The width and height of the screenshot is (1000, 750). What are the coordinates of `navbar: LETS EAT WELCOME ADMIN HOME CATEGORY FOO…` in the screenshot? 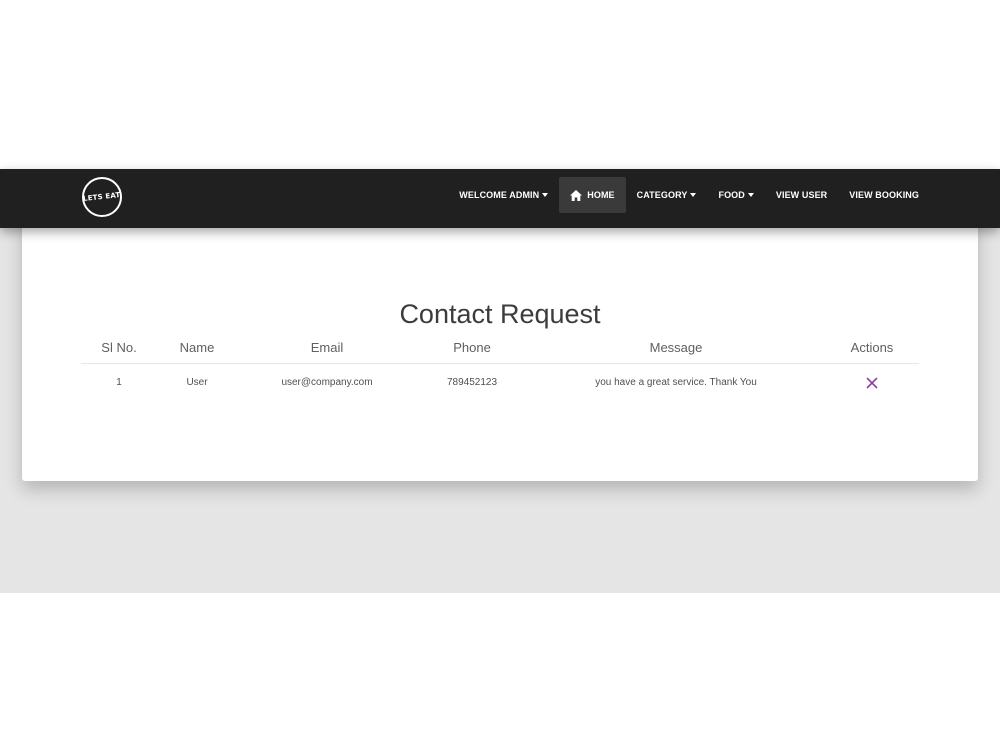 It's located at (500, 198).